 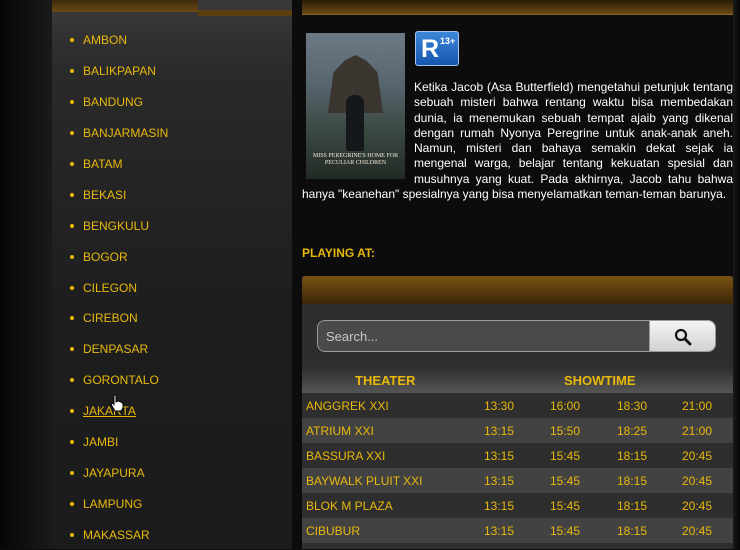 I want to click on city-link: BANDUNG, so click(x=113, y=102).